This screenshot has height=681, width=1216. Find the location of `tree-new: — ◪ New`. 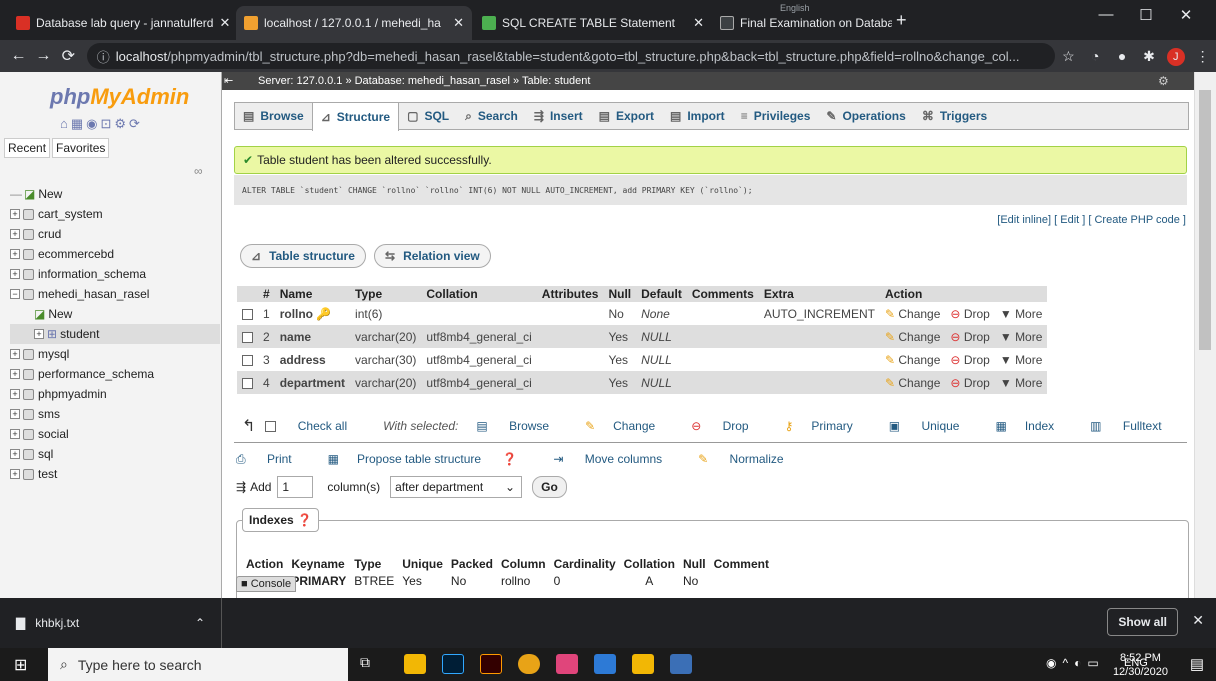

tree-new: — ◪ New is located at coordinates (115, 194).